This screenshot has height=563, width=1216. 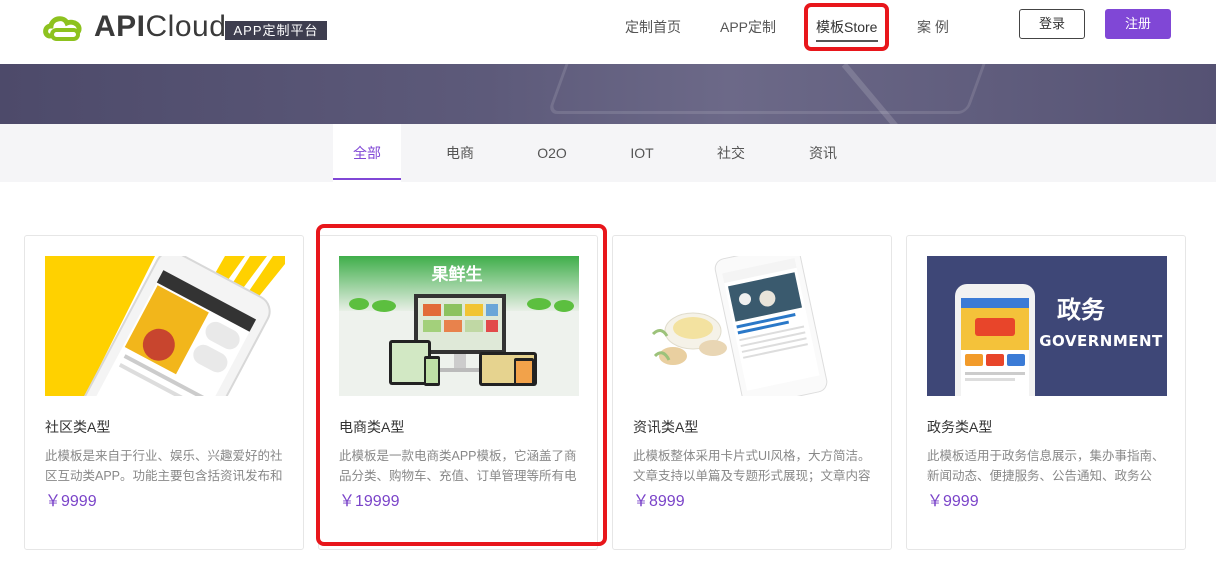 I want to click on card-thumbnail: 政务 GOVERNMENT, so click(x=1047, y=326).